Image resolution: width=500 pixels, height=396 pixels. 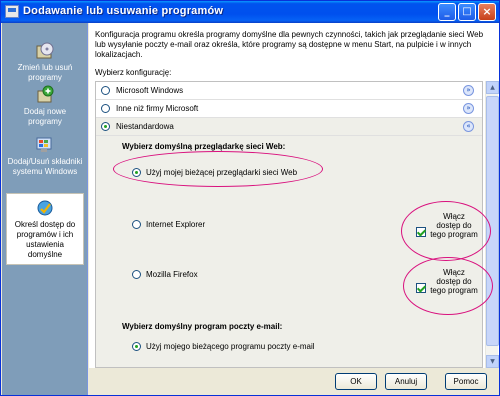 What do you see at coordinates (150, 90) in the screenshot?
I see `config-label: Microsoft Windows` at bounding box center [150, 90].